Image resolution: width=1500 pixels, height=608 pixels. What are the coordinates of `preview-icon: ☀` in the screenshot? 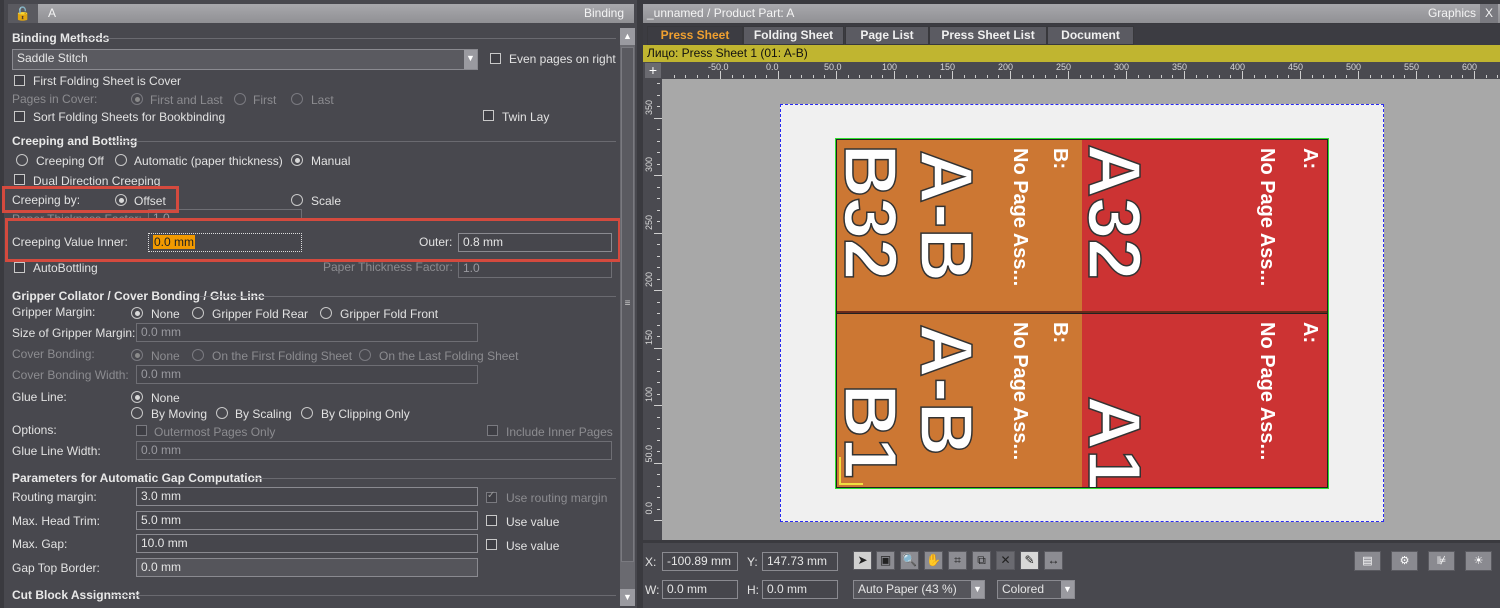 It's located at (1478, 561).